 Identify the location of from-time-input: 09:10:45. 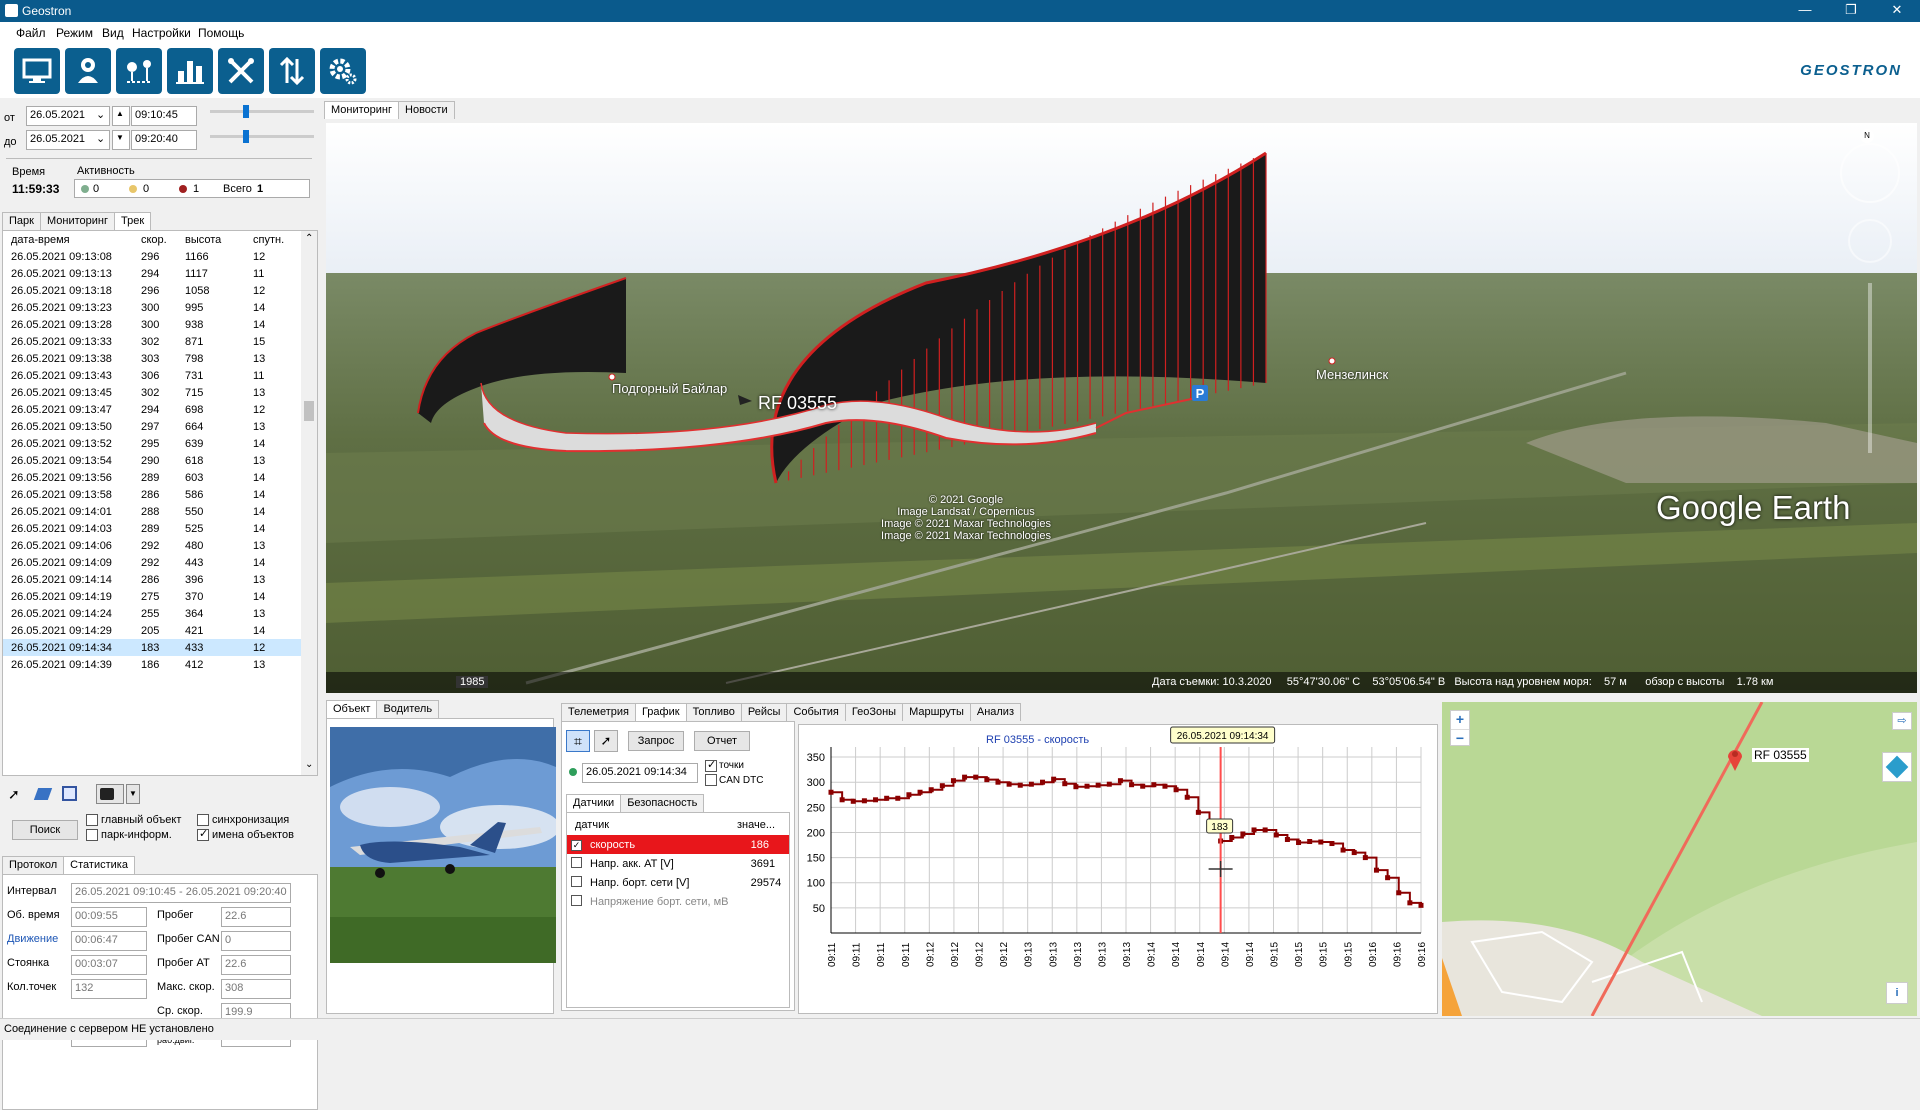
(164, 116).